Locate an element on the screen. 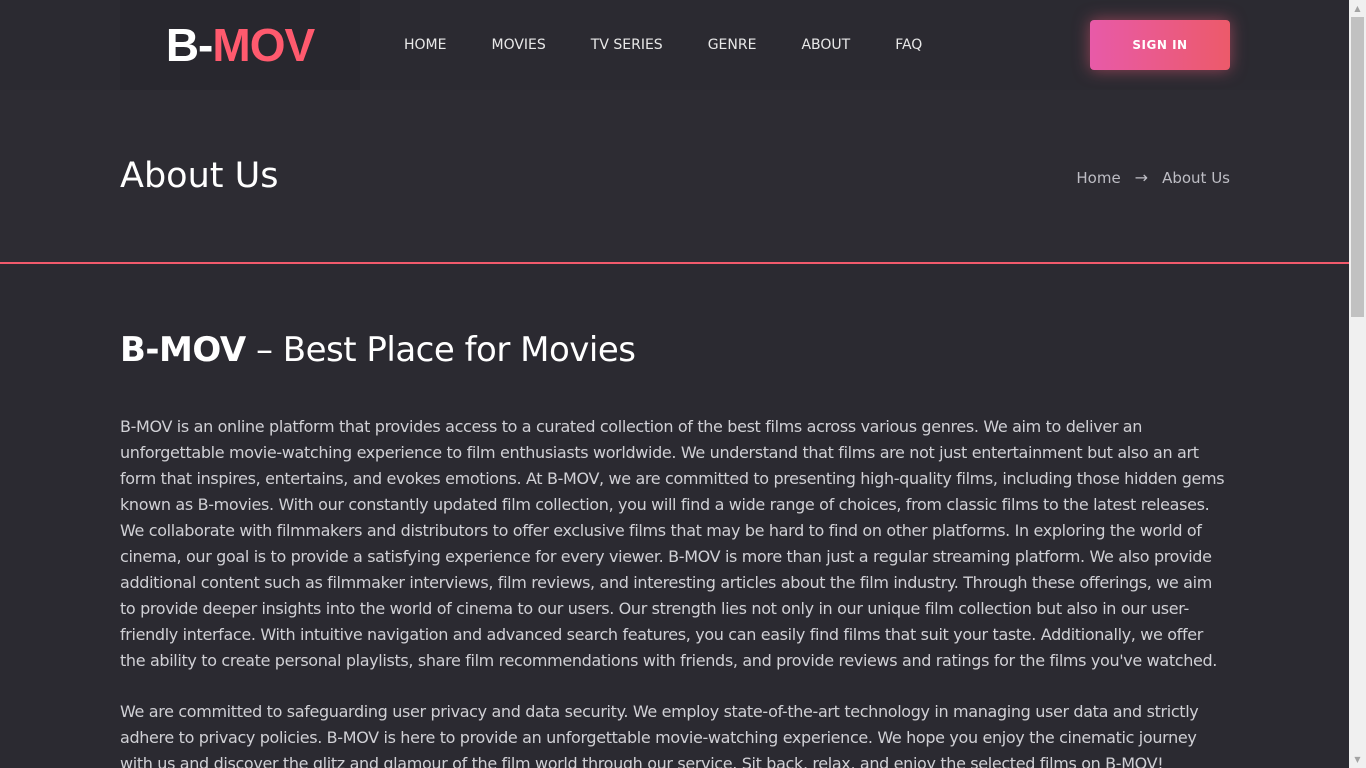  nav-tv-series: TV SERIES is located at coordinates (627, 45).